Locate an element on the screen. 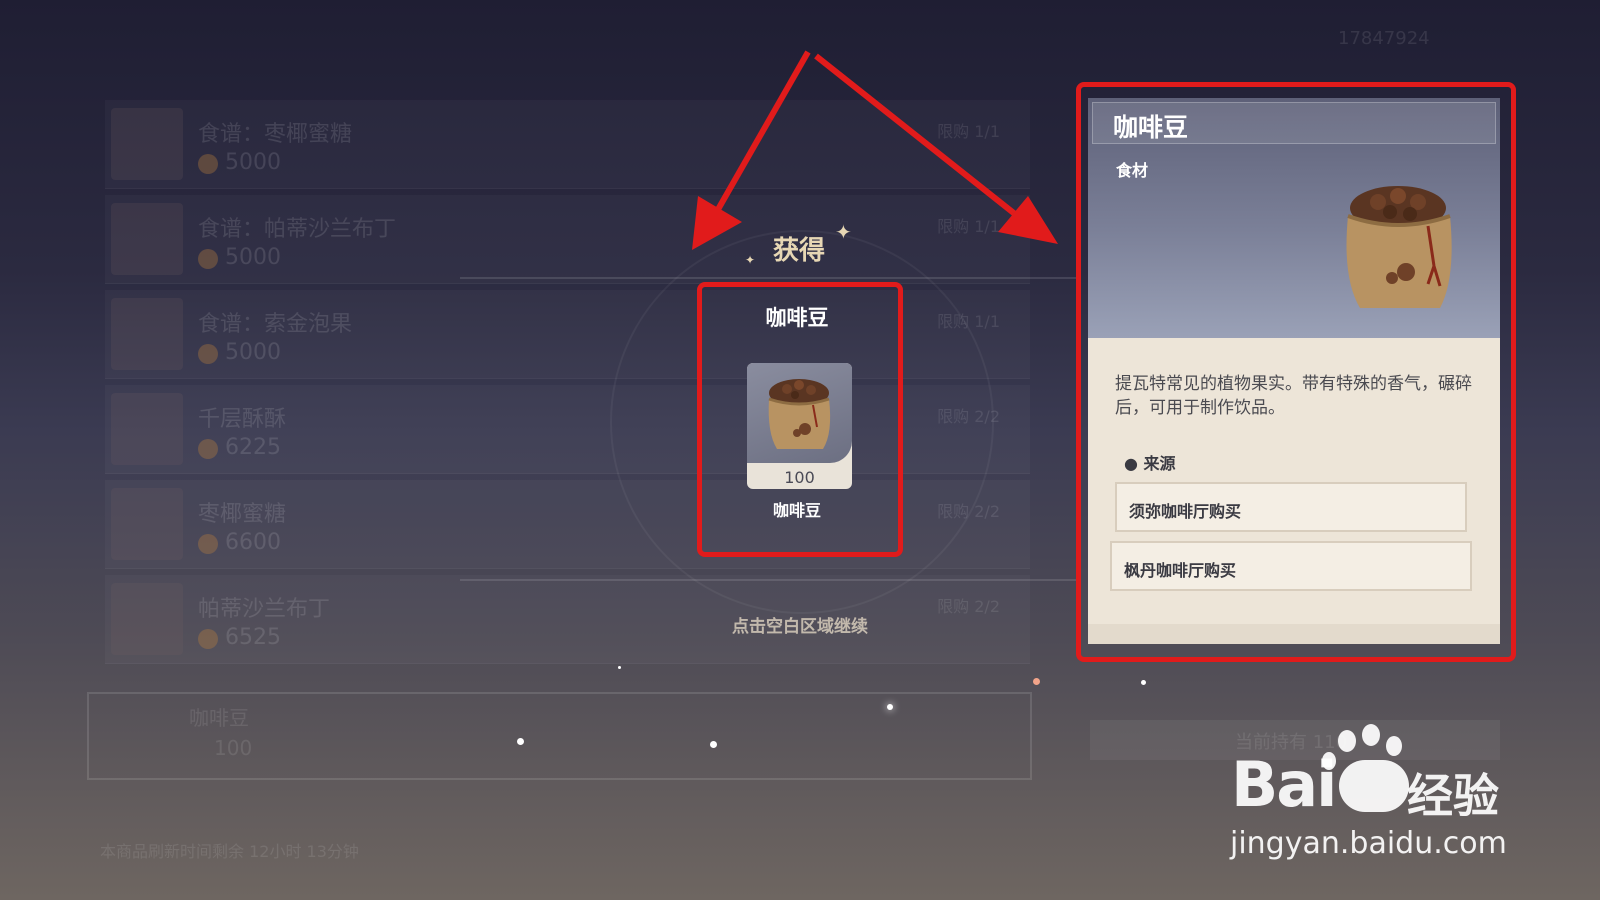  continue-hint: 点击空白区域继续 is located at coordinates (800, 624).